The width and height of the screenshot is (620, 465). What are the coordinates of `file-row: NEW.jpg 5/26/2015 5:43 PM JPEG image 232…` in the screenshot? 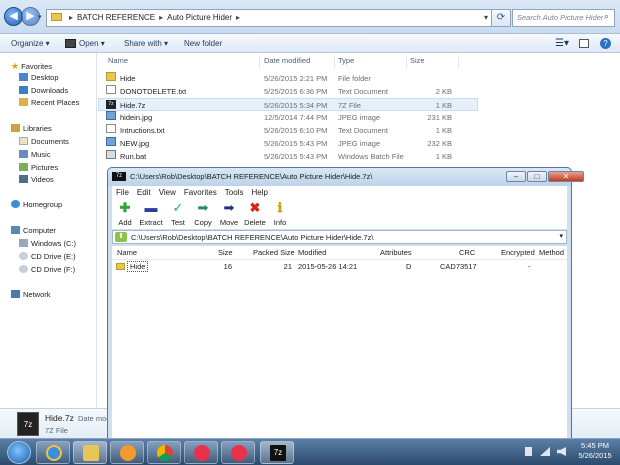 It's located at (288, 143).